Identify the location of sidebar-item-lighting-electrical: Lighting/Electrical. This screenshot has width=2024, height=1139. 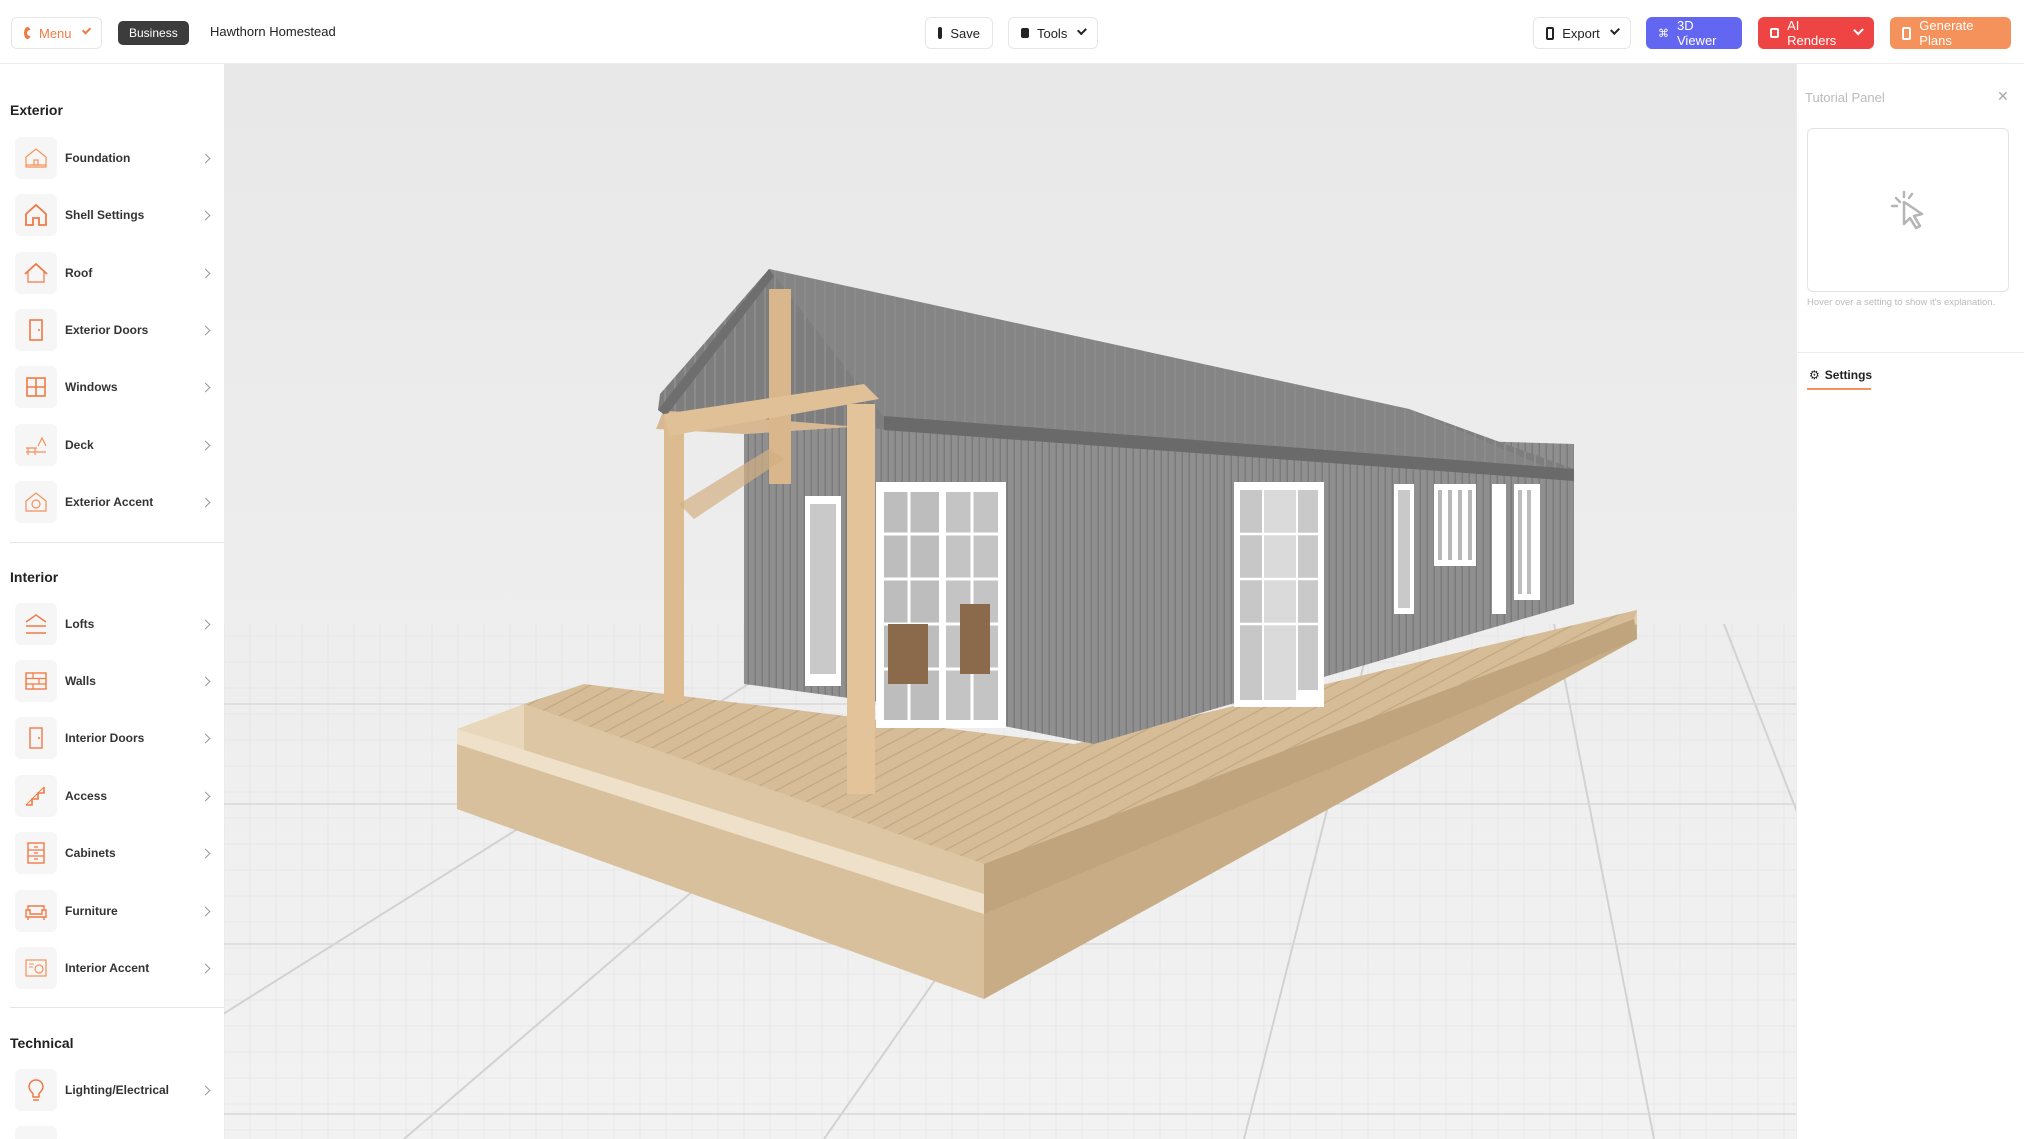
(115, 1090).